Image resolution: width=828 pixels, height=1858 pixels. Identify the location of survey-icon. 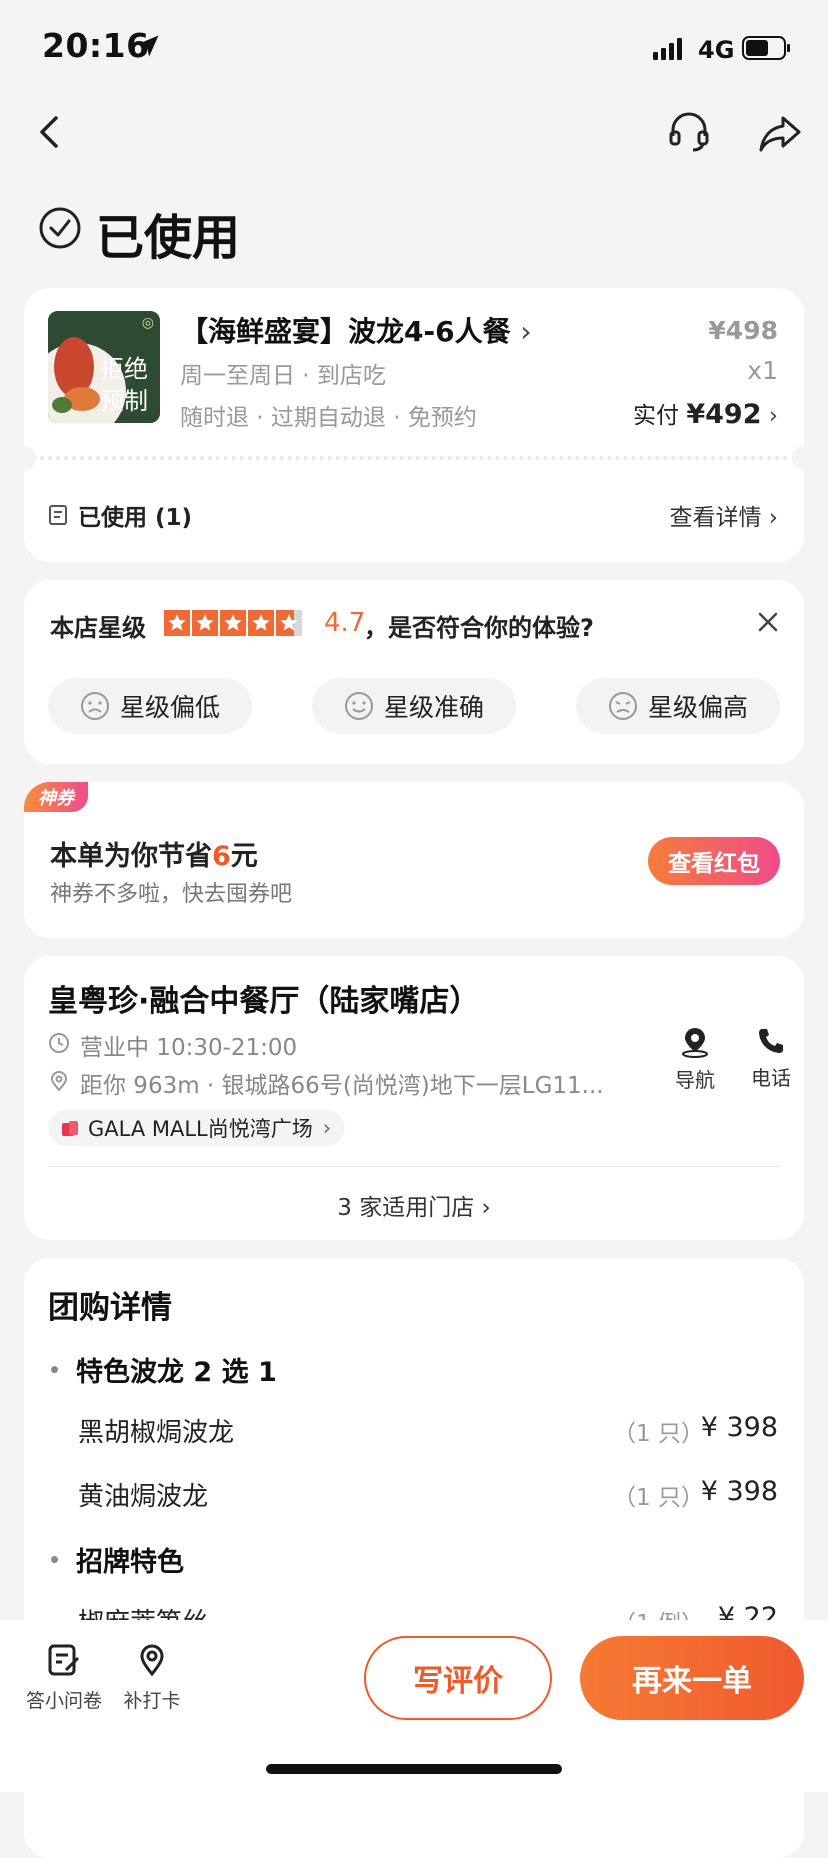
(64, 1660).